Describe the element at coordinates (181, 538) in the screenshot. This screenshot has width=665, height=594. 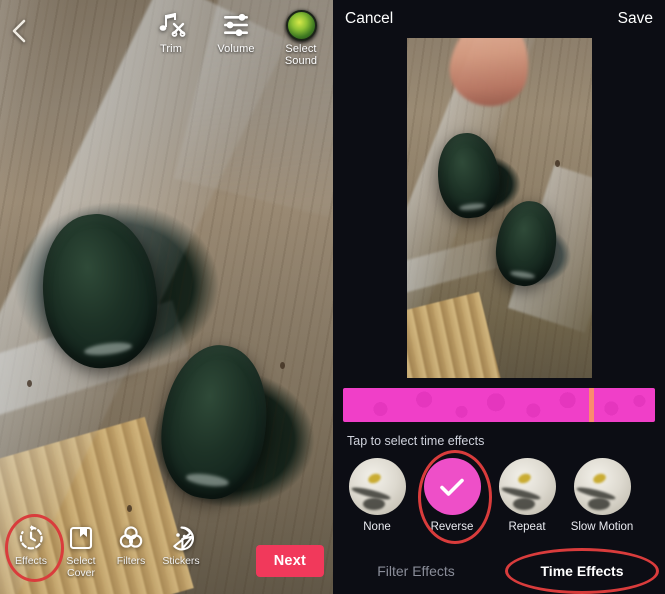
I see `stickers-smiley-icon` at that location.